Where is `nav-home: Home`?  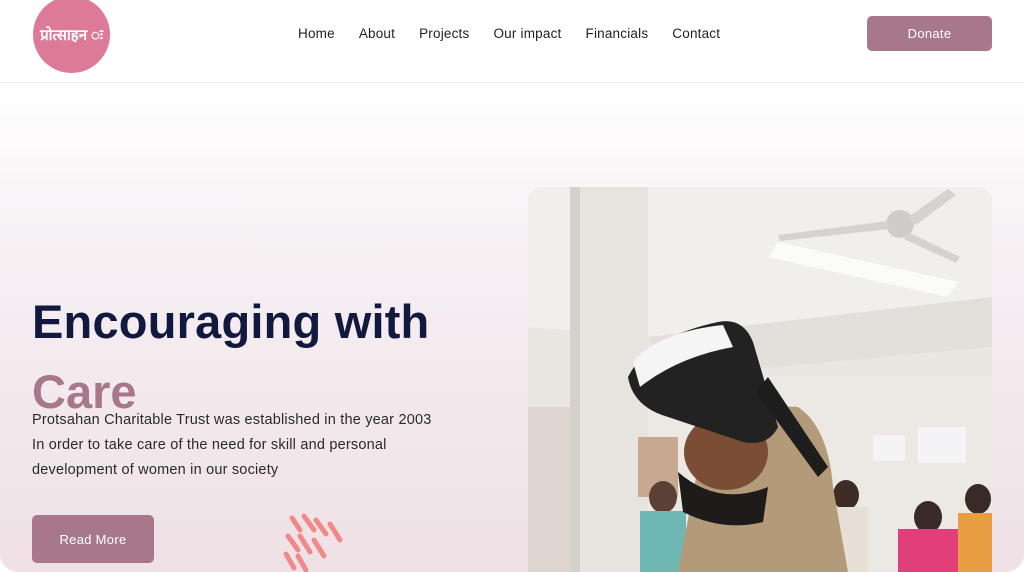 nav-home: Home is located at coordinates (316, 34).